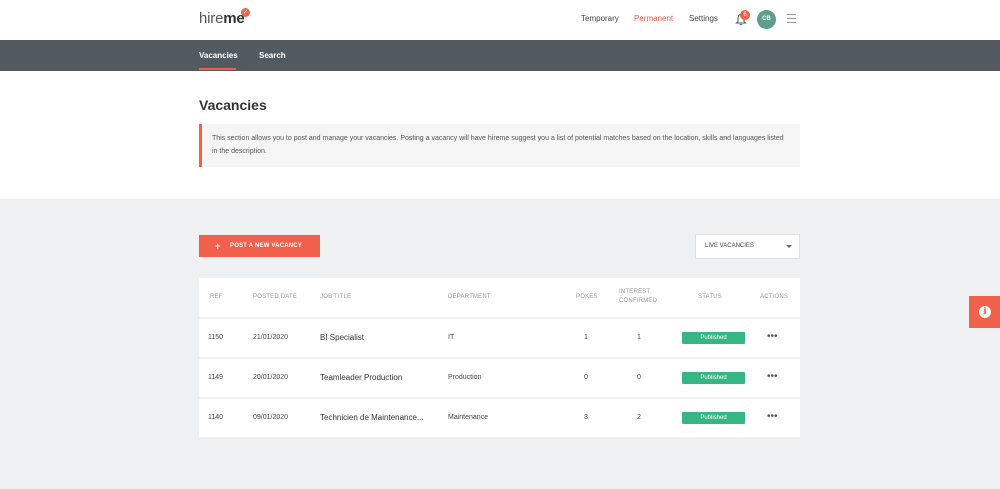 The image size is (1000, 489). What do you see at coordinates (271, 417) in the screenshot?
I see `cell-posted-date: 09/01/2020` at bounding box center [271, 417].